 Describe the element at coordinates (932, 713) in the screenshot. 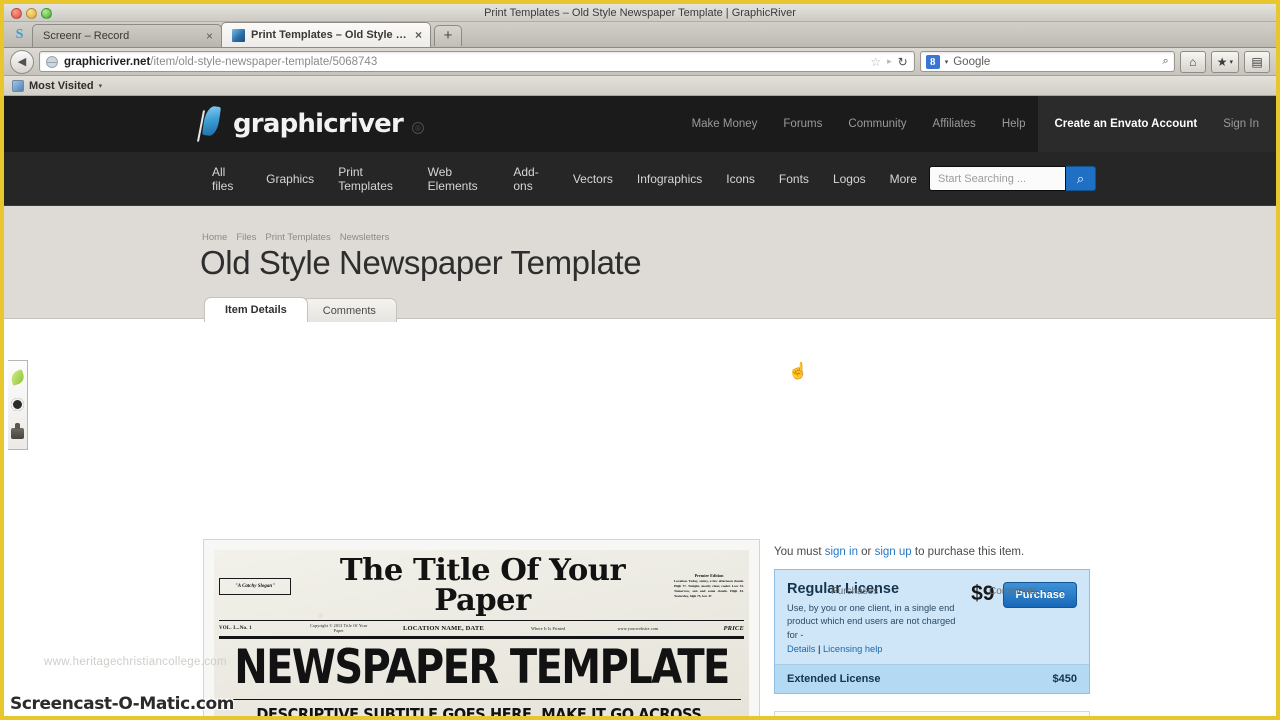

I see `author-box: kiss tedfull 💰 ✔ 🎖 🤿 👏 View Portfolio` at that location.